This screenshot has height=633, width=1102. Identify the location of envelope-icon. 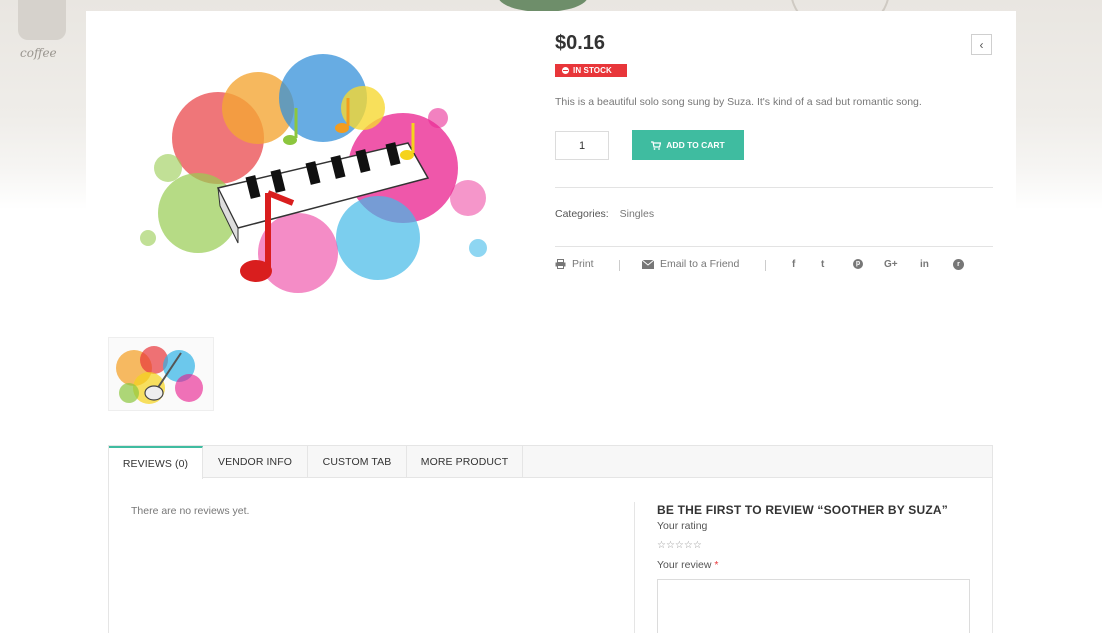
(648, 264).